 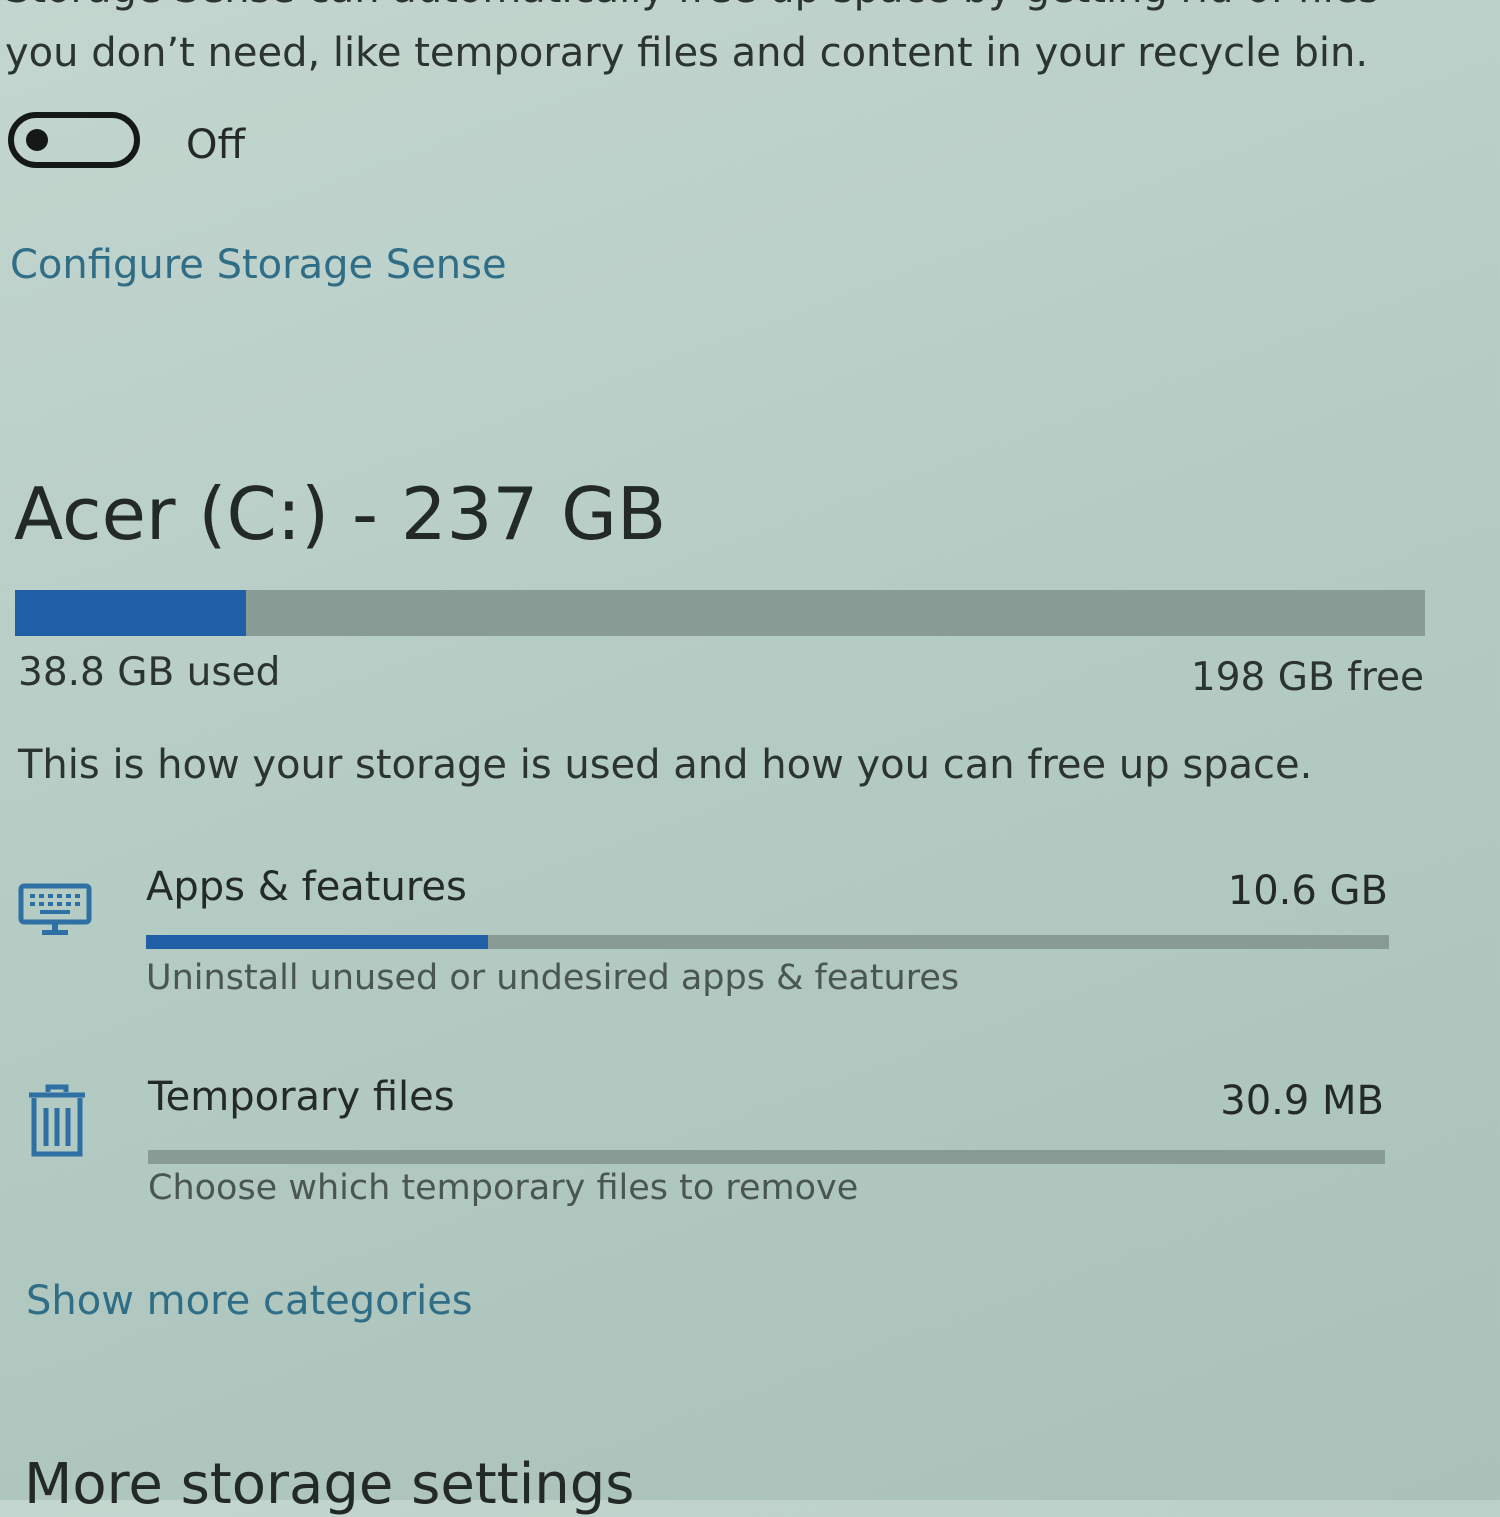 I want to click on toggle-knob, so click(x=37, y=140).